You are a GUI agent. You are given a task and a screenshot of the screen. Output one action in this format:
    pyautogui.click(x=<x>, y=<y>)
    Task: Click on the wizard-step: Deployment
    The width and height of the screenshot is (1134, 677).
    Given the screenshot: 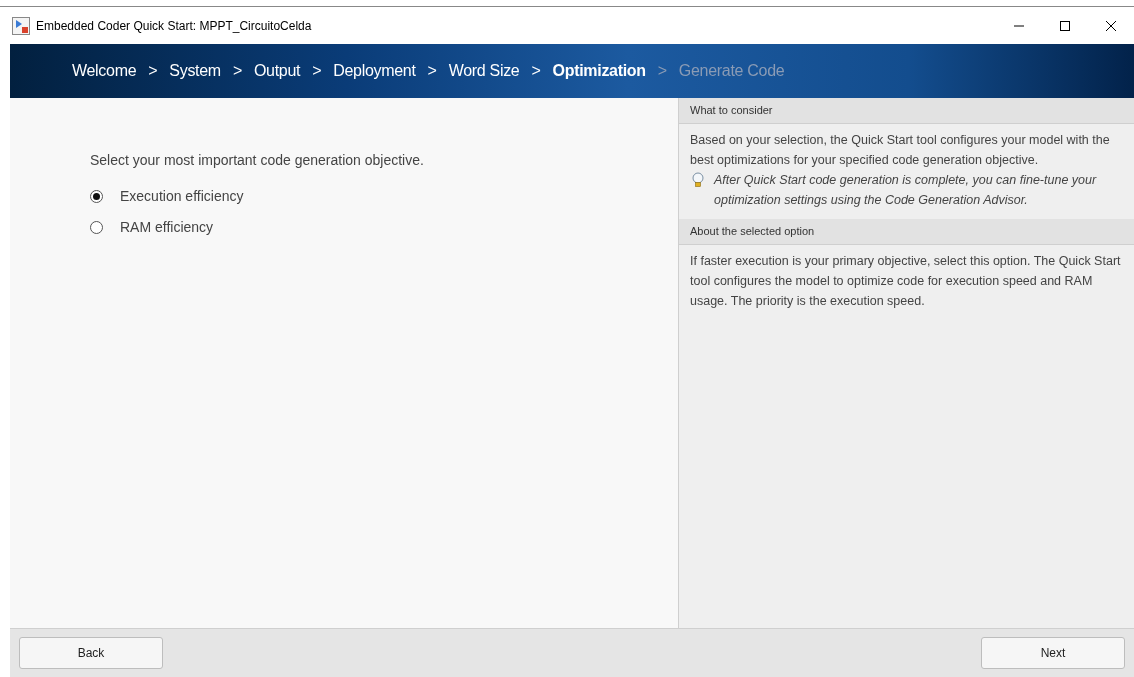 What is the action you would take?
    pyautogui.click(x=374, y=71)
    